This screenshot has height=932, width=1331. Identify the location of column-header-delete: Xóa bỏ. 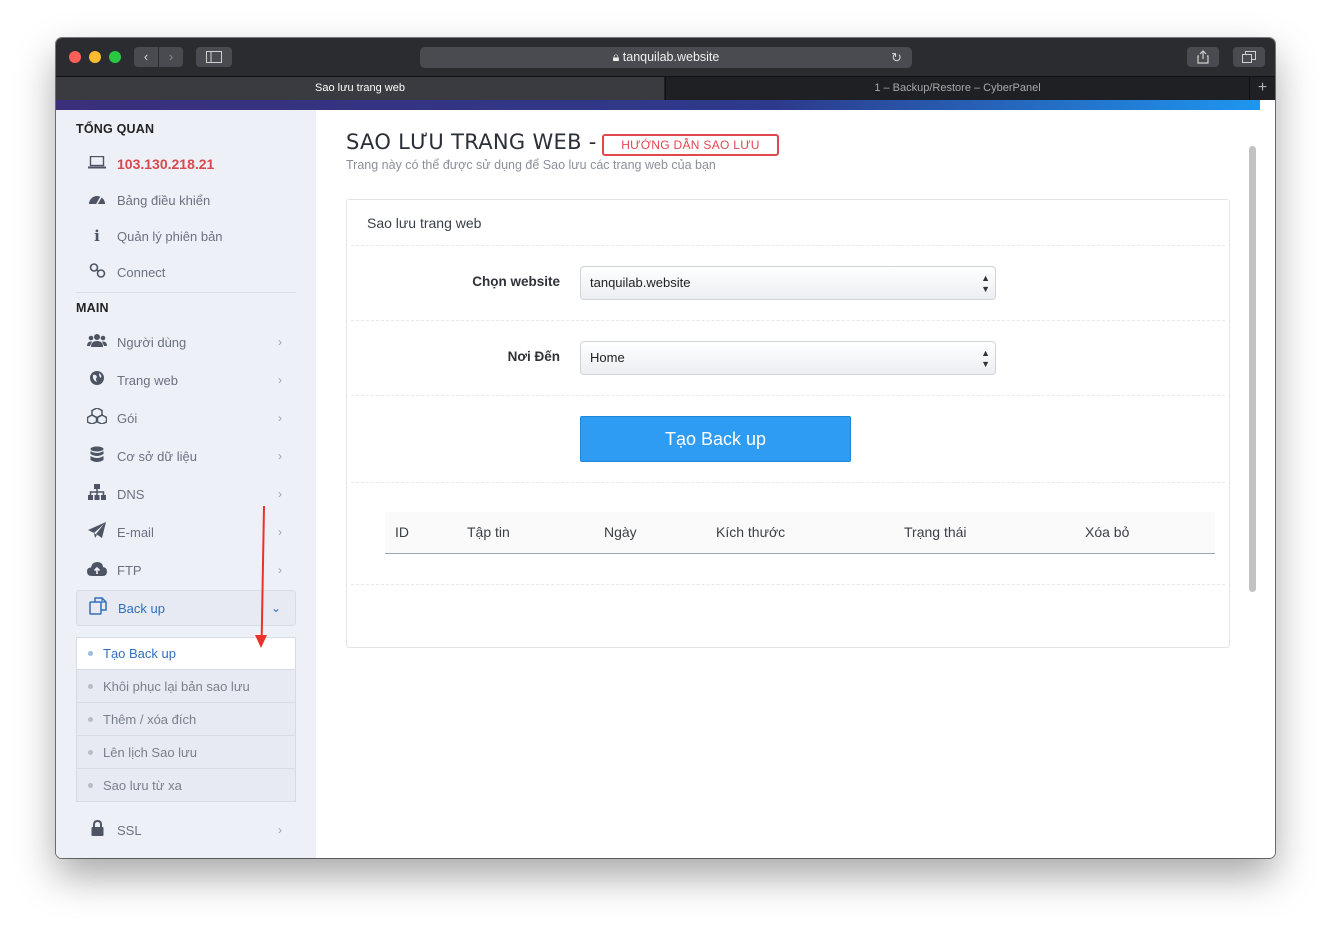
(1107, 532).